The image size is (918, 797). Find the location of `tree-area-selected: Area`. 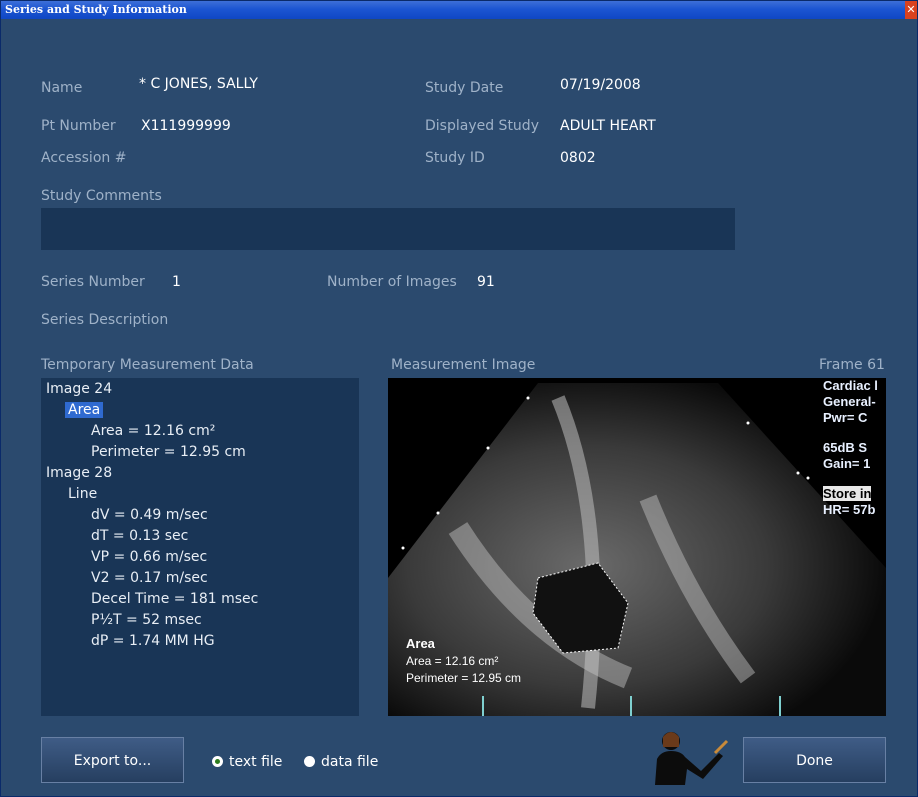

tree-area-selected: Area is located at coordinates (84, 410).